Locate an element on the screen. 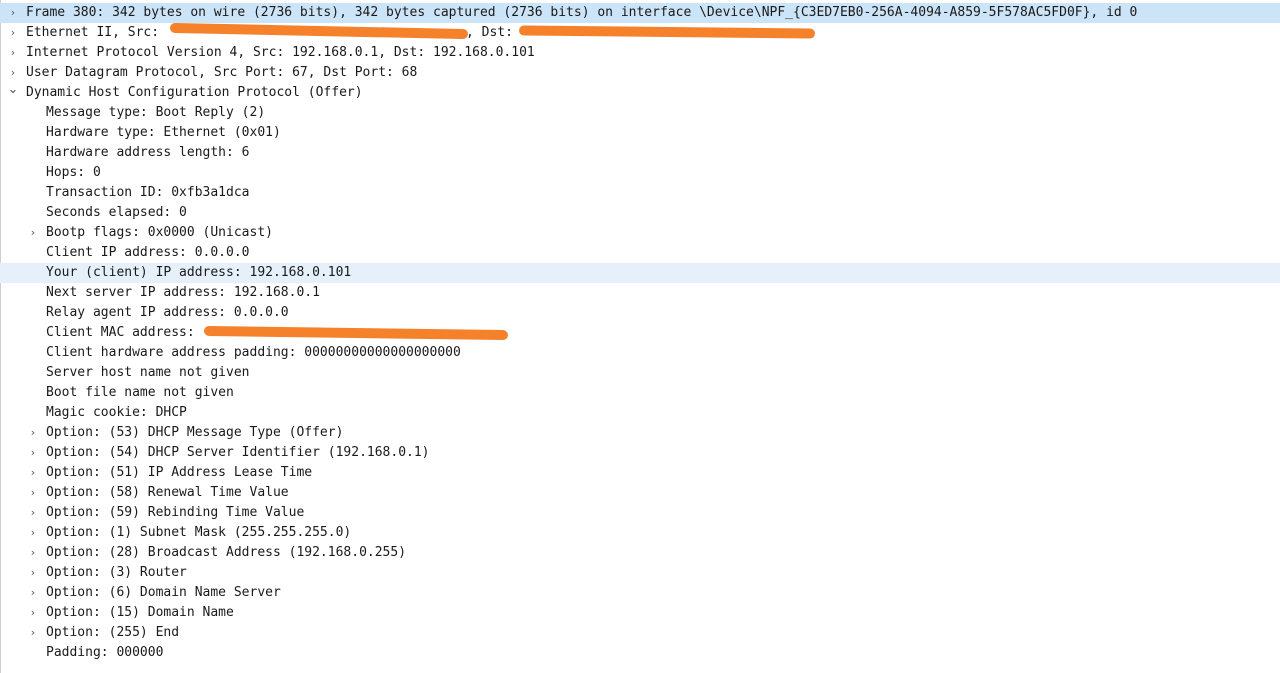 This screenshot has width=1280, height=673. tree-row-option-domain-name-server: › Option: (6) Domain Name Server is located at coordinates (640, 593).